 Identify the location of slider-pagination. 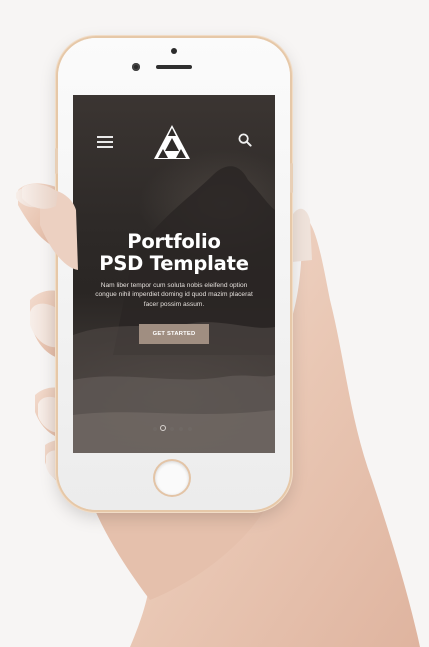
(175, 429).